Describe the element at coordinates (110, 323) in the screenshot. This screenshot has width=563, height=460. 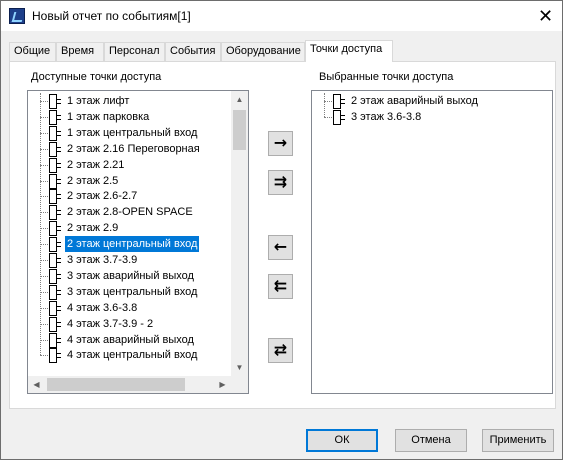
I see `list-item-label: 4 этаж 3.7-3.9 - 2` at that location.